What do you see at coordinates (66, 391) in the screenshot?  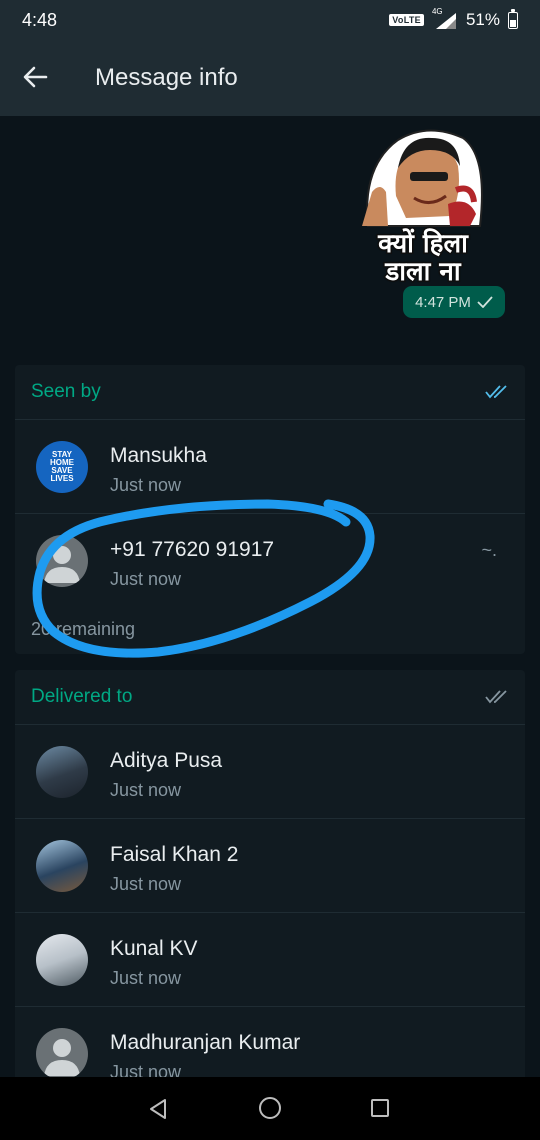 I see `seen-by-label: Seen by` at bounding box center [66, 391].